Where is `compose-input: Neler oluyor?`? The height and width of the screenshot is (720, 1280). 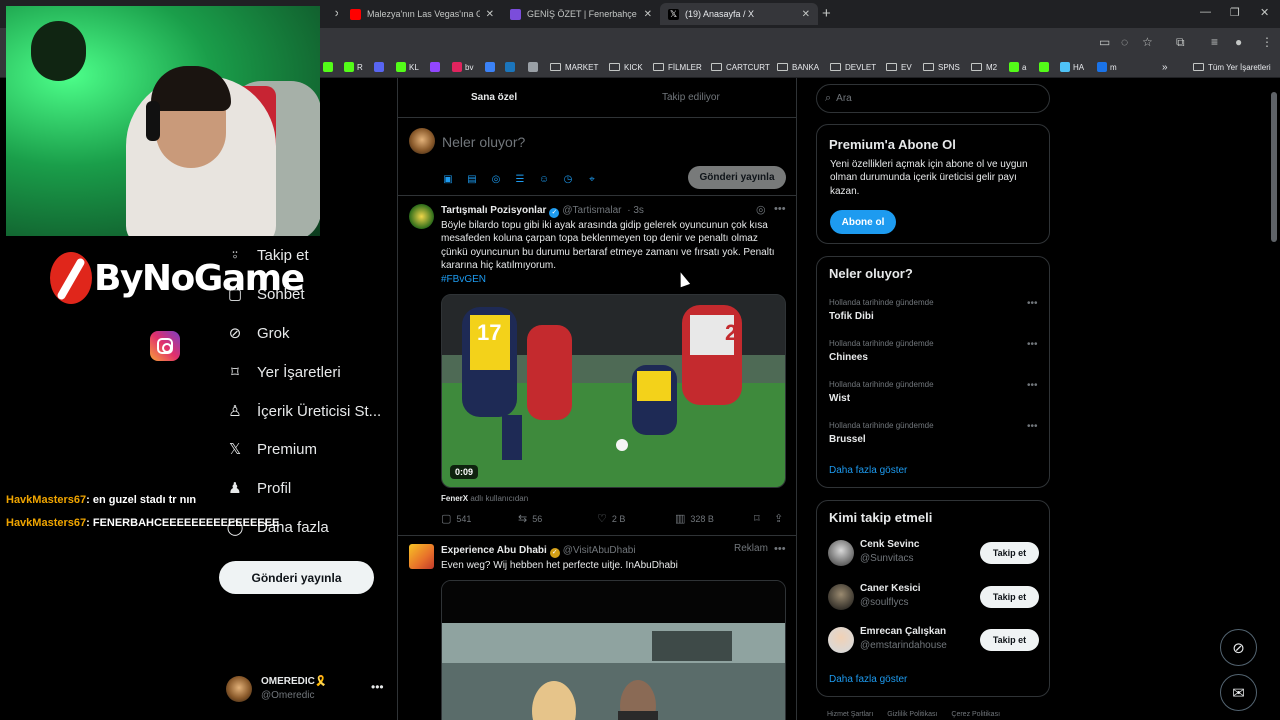 compose-input: Neler oluyor? is located at coordinates (483, 142).